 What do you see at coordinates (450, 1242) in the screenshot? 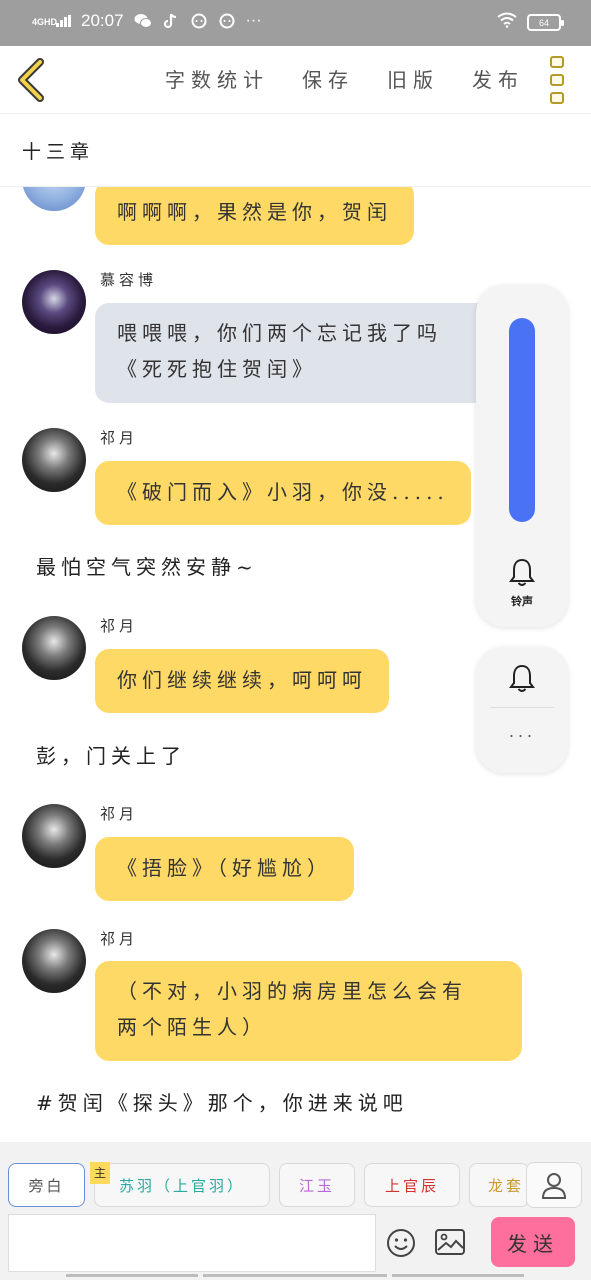
I see `image-icon` at bounding box center [450, 1242].